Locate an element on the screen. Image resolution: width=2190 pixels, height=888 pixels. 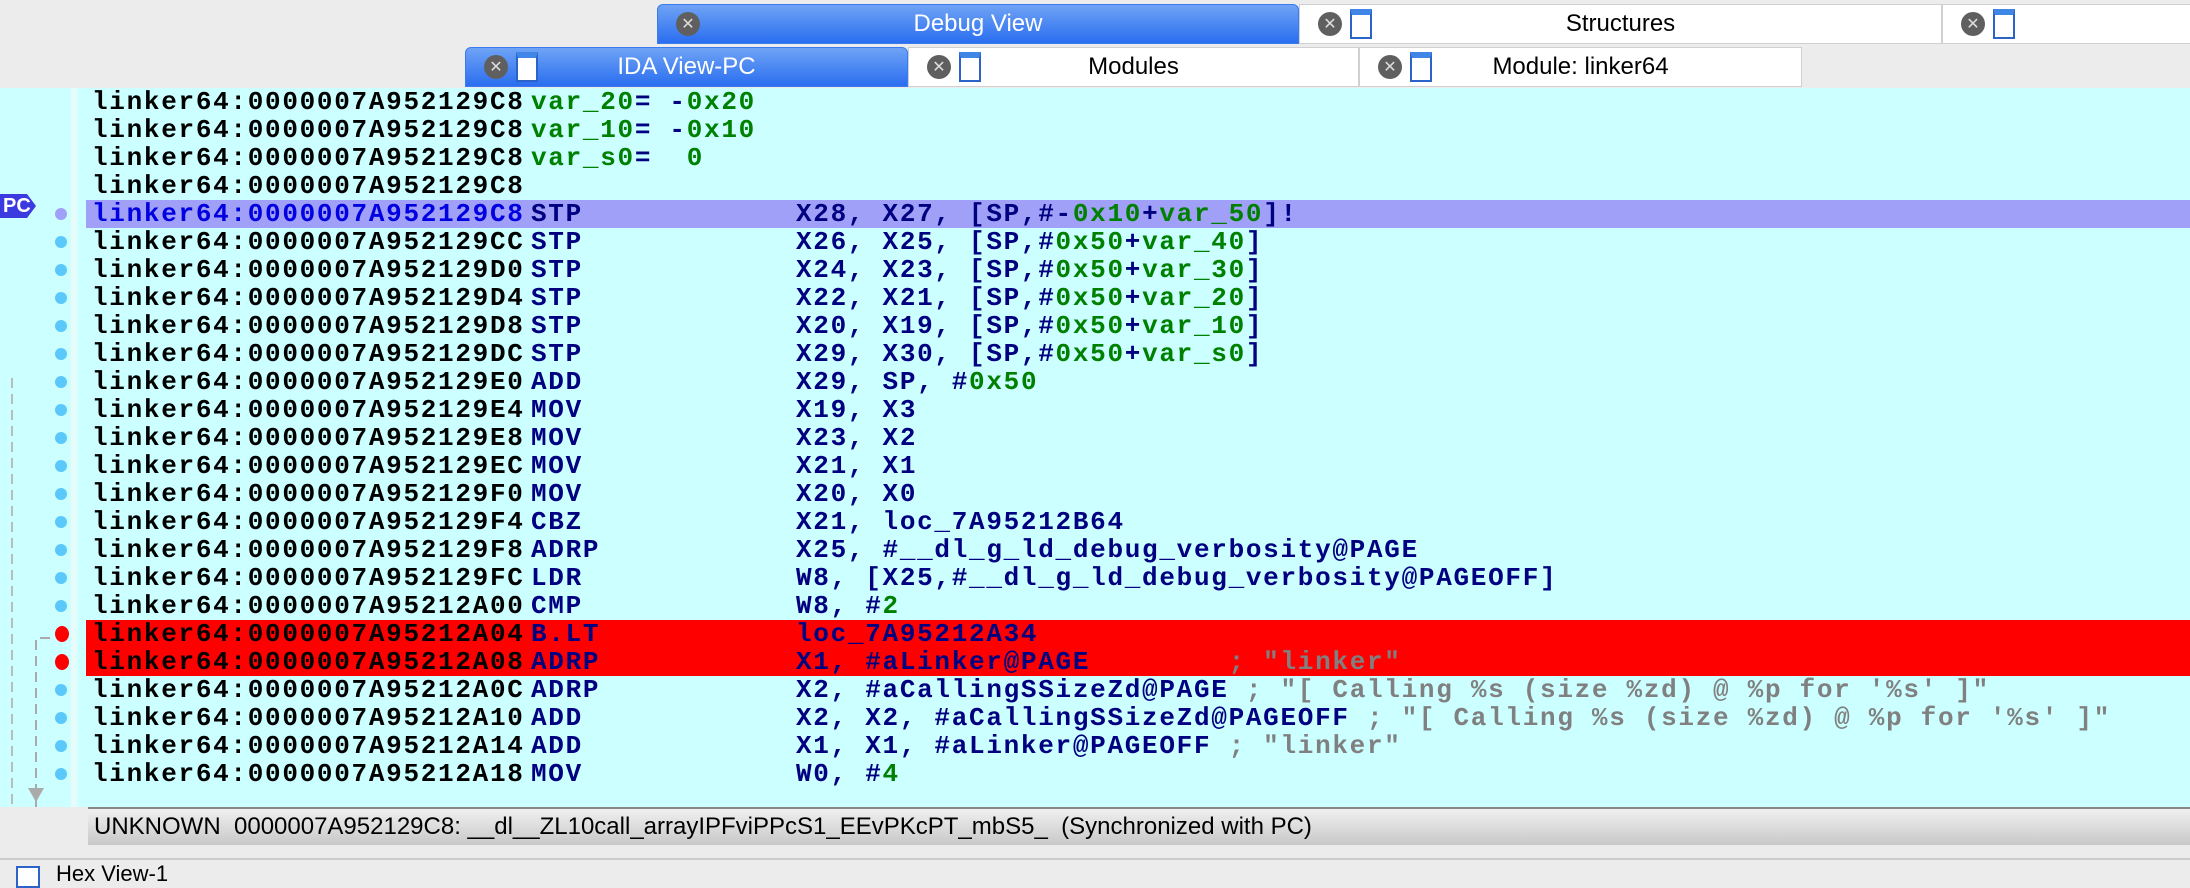
address: linker64:0000007A952129C8 is located at coordinates (308, 130).